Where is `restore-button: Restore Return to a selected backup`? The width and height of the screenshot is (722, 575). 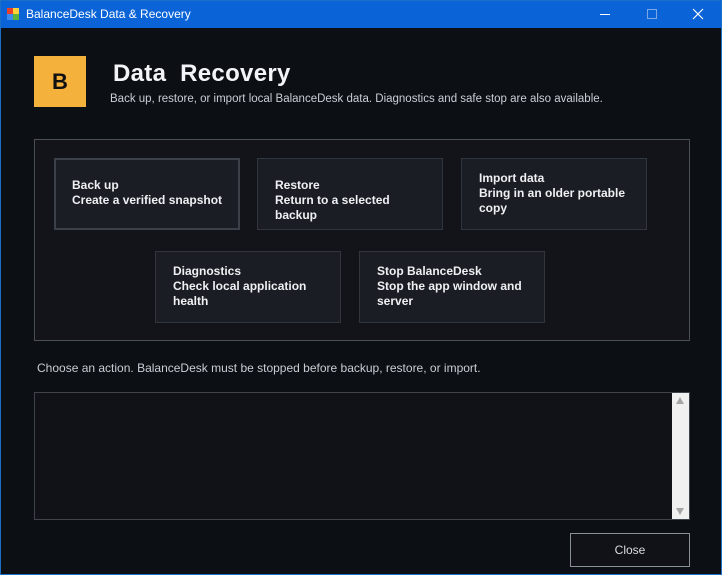 restore-button: Restore Return to a selected backup is located at coordinates (350, 194).